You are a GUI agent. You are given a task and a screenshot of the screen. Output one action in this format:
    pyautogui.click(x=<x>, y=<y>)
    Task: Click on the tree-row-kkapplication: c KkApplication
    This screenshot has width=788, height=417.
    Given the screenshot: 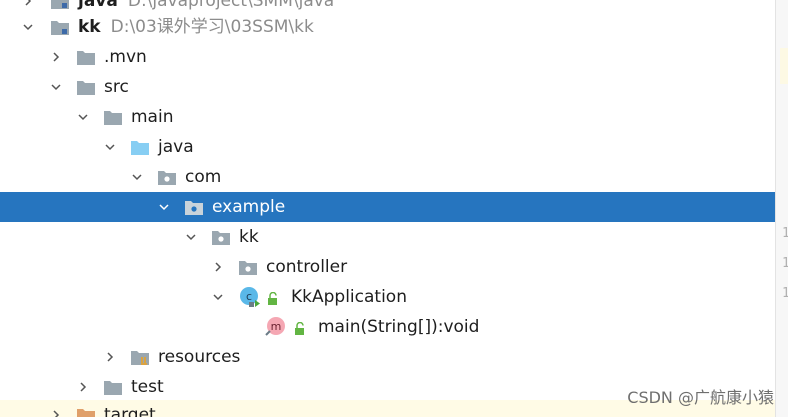 What is the action you would take?
    pyautogui.click(x=387, y=297)
    